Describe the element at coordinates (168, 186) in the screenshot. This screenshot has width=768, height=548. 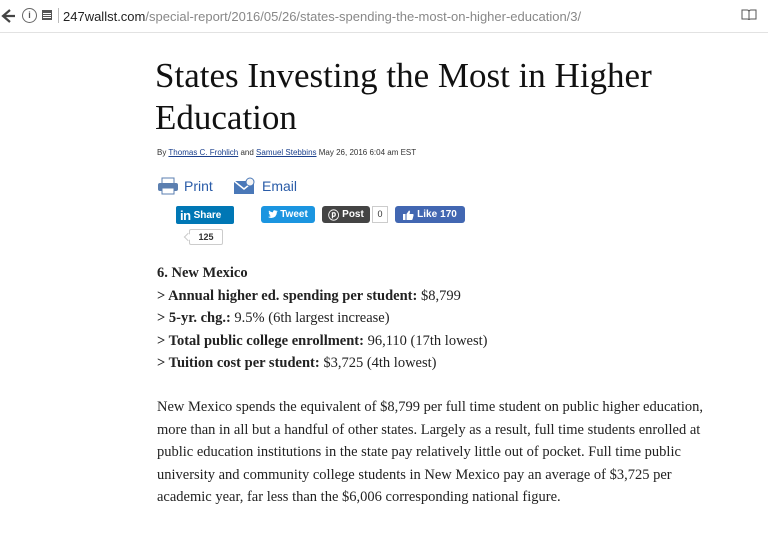
I see `printer-icon` at that location.